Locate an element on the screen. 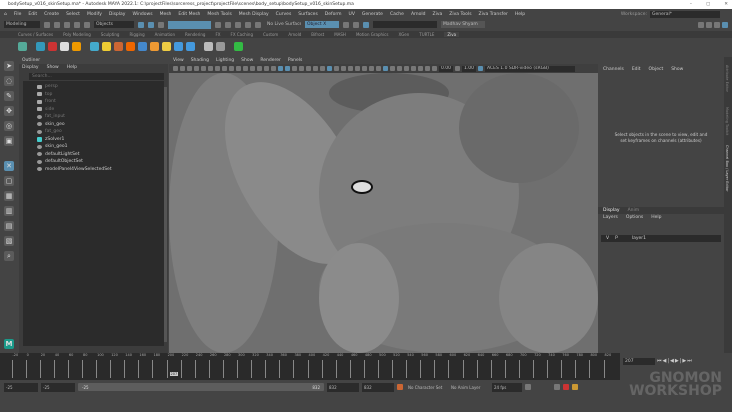  channel-box-menu-edit: Edit is located at coordinates (636, 69).